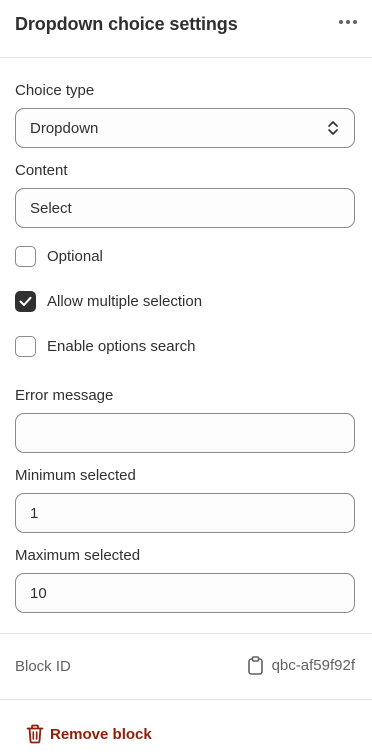  What do you see at coordinates (25, 346) in the screenshot?
I see `enable-options-search-checkbox` at bounding box center [25, 346].